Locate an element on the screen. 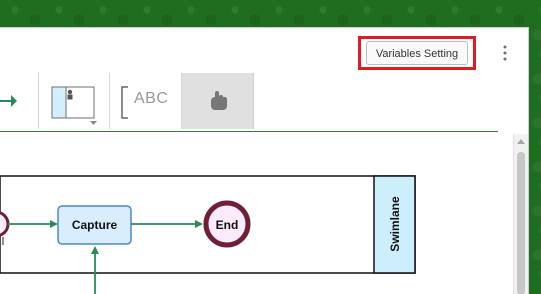 The height and width of the screenshot is (294, 541). pan-tool-button is located at coordinates (218, 101).